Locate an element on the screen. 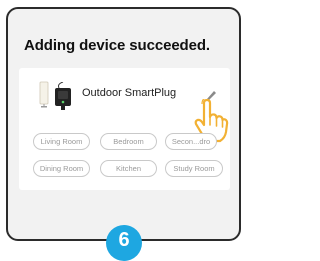 The height and width of the screenshot is (261, 320). step-number-badge: 6 is located at coordinates (124, 243).